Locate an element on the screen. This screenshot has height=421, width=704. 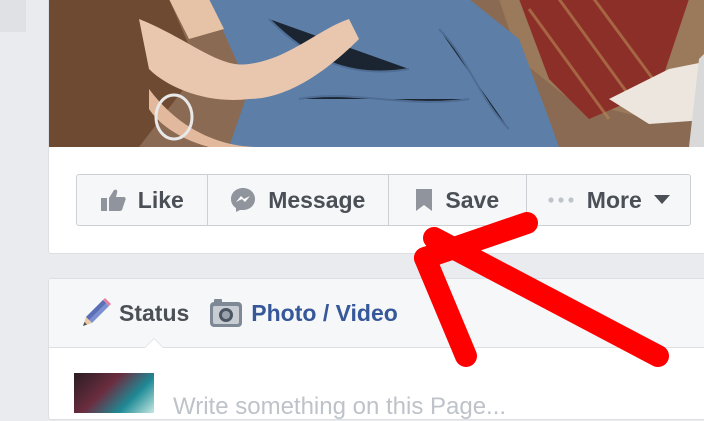
save-label: Save is located at coordinates (472, 199).